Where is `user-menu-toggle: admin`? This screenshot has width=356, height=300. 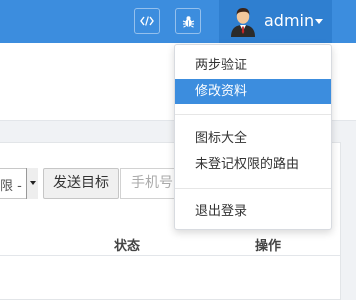
user-menu-toggle: admin is located at coordinates (275, 21).